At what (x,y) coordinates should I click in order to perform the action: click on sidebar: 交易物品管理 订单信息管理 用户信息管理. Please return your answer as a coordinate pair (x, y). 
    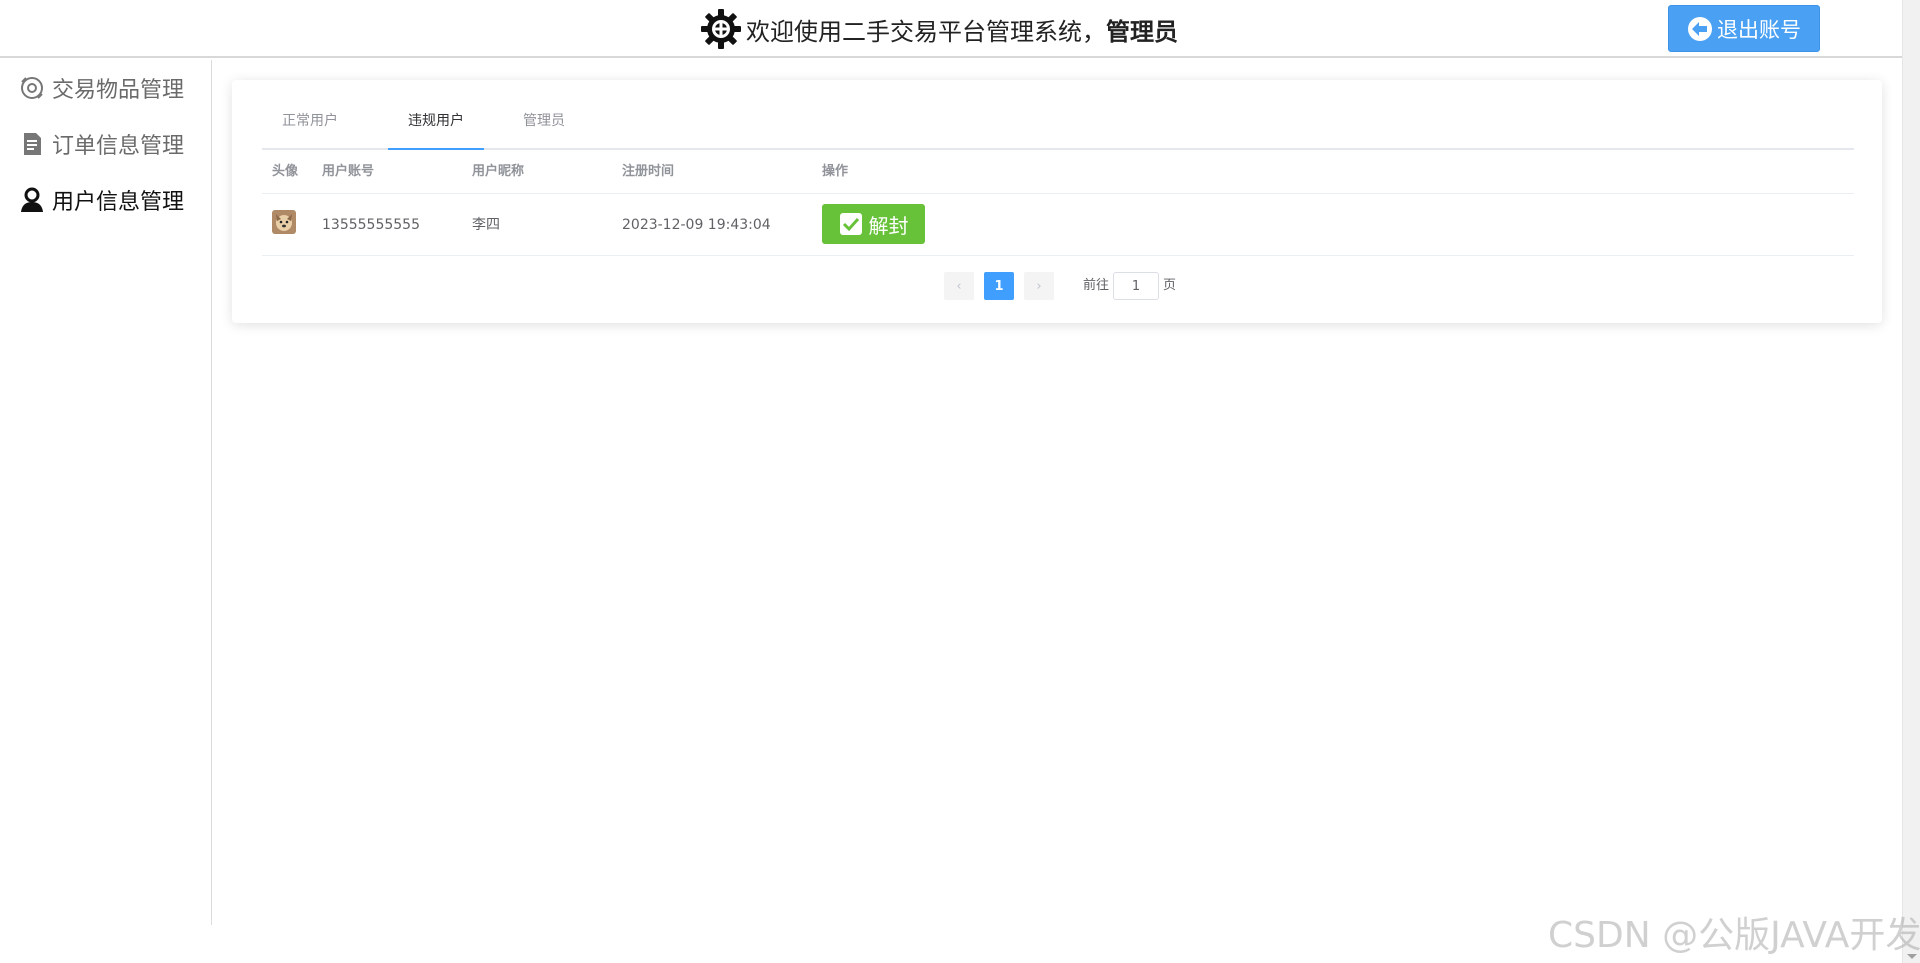
    Looking at the image, I should click on (106, 492).